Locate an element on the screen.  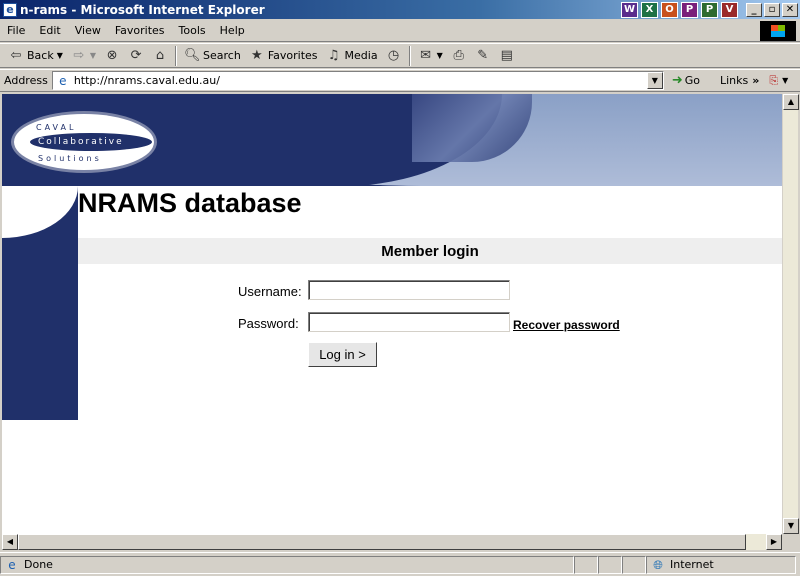
forward-arrow-icon: ⇨ is located at coordinates (79, 55).